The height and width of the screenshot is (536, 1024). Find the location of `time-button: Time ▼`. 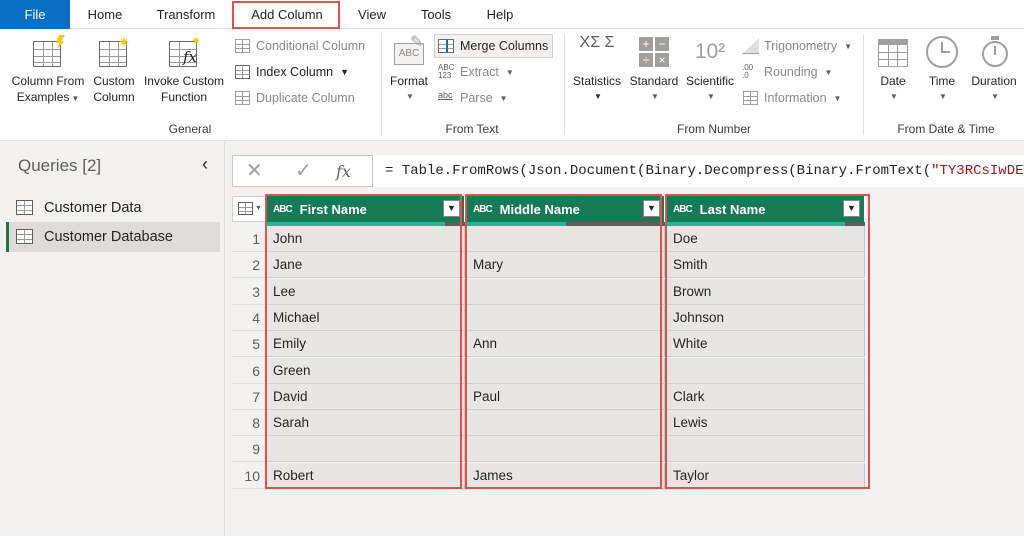

time-button: Time ▼ is located at coordinates (942, 69).